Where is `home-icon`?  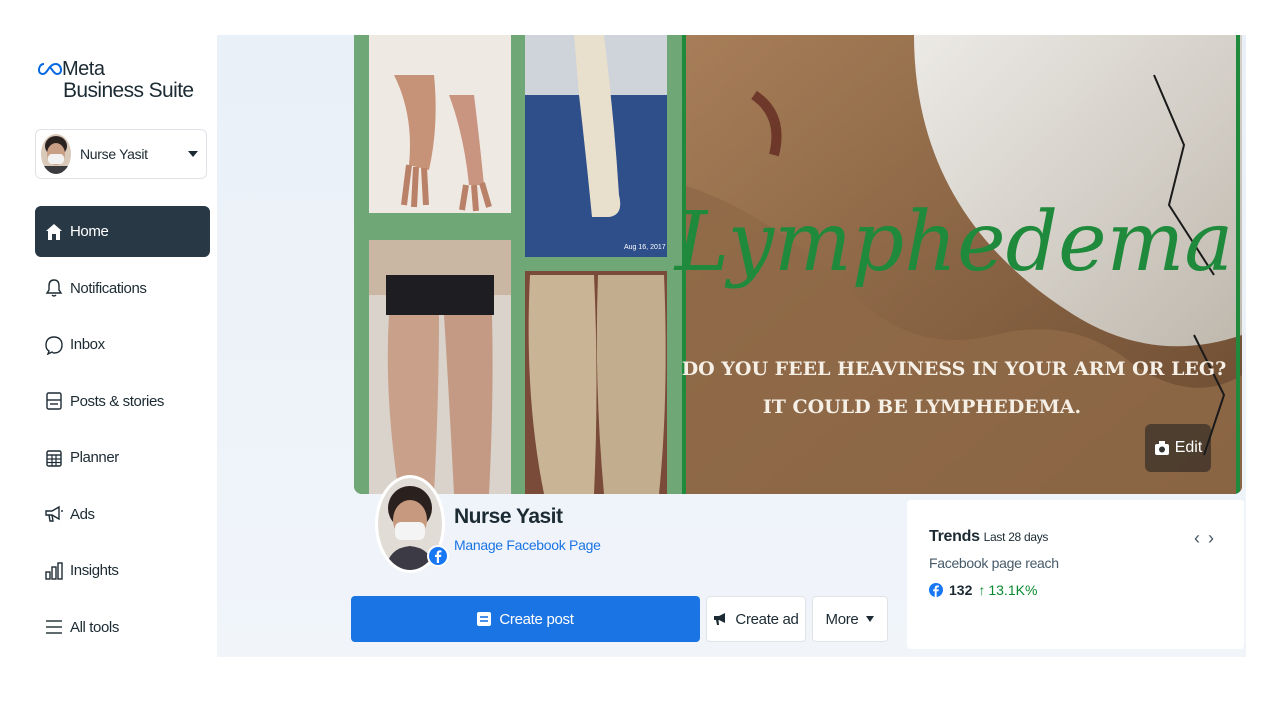
home-icon is located at coordinates (54, 232).